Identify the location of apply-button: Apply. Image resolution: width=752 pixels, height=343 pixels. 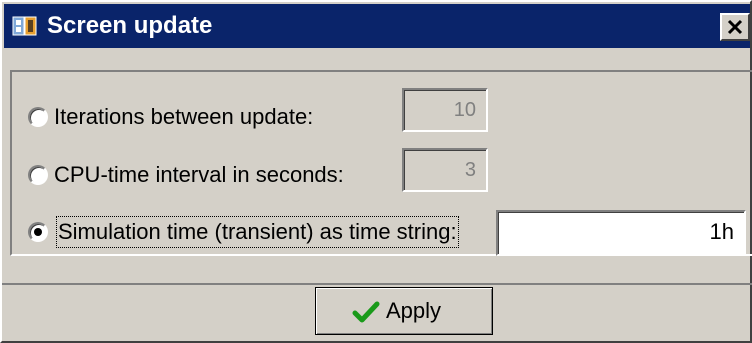
(404, 311).